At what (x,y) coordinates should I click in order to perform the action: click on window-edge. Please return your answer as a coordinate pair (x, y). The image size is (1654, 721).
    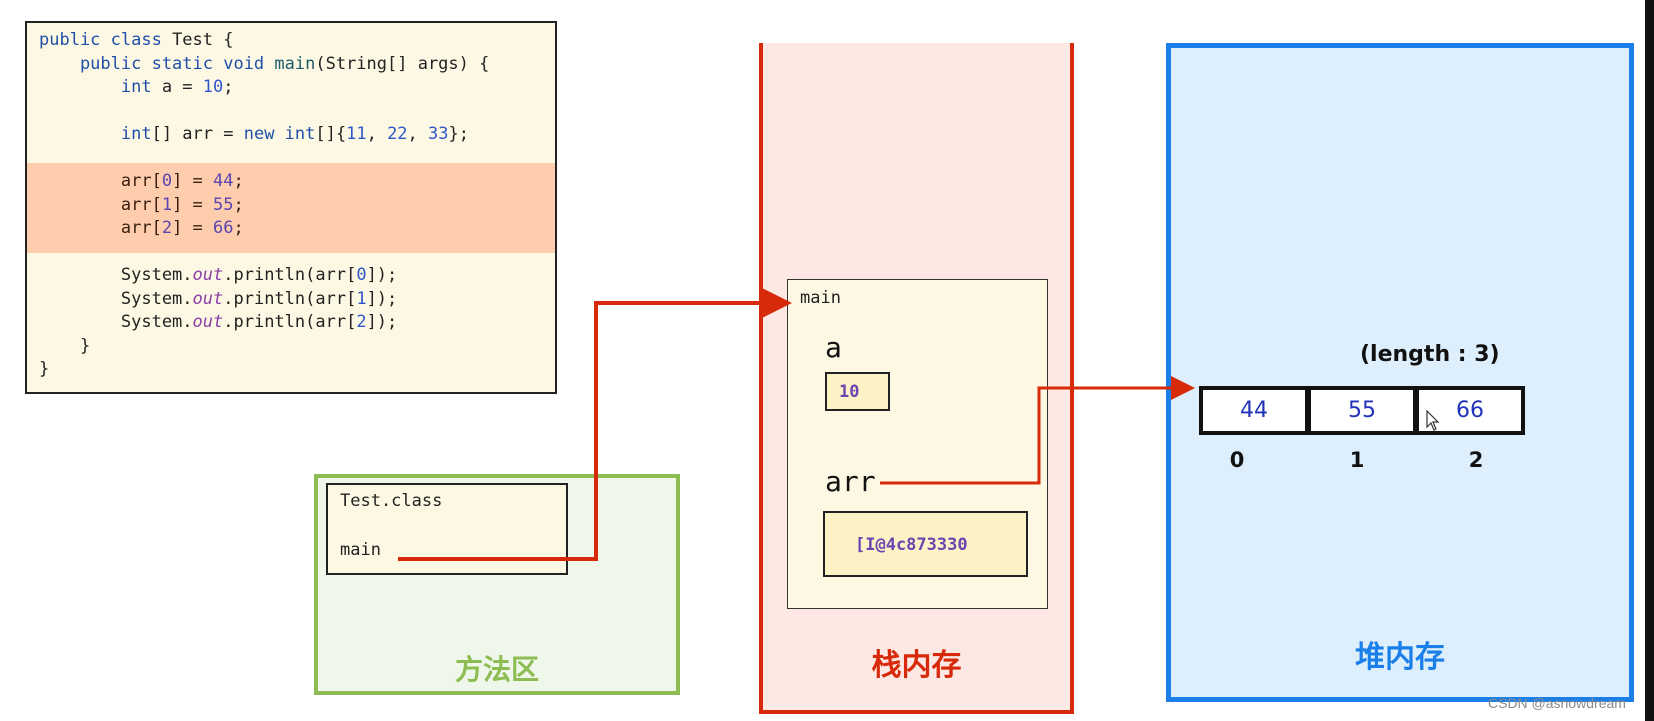
    Looking at the image, I should click on (1649, 360).